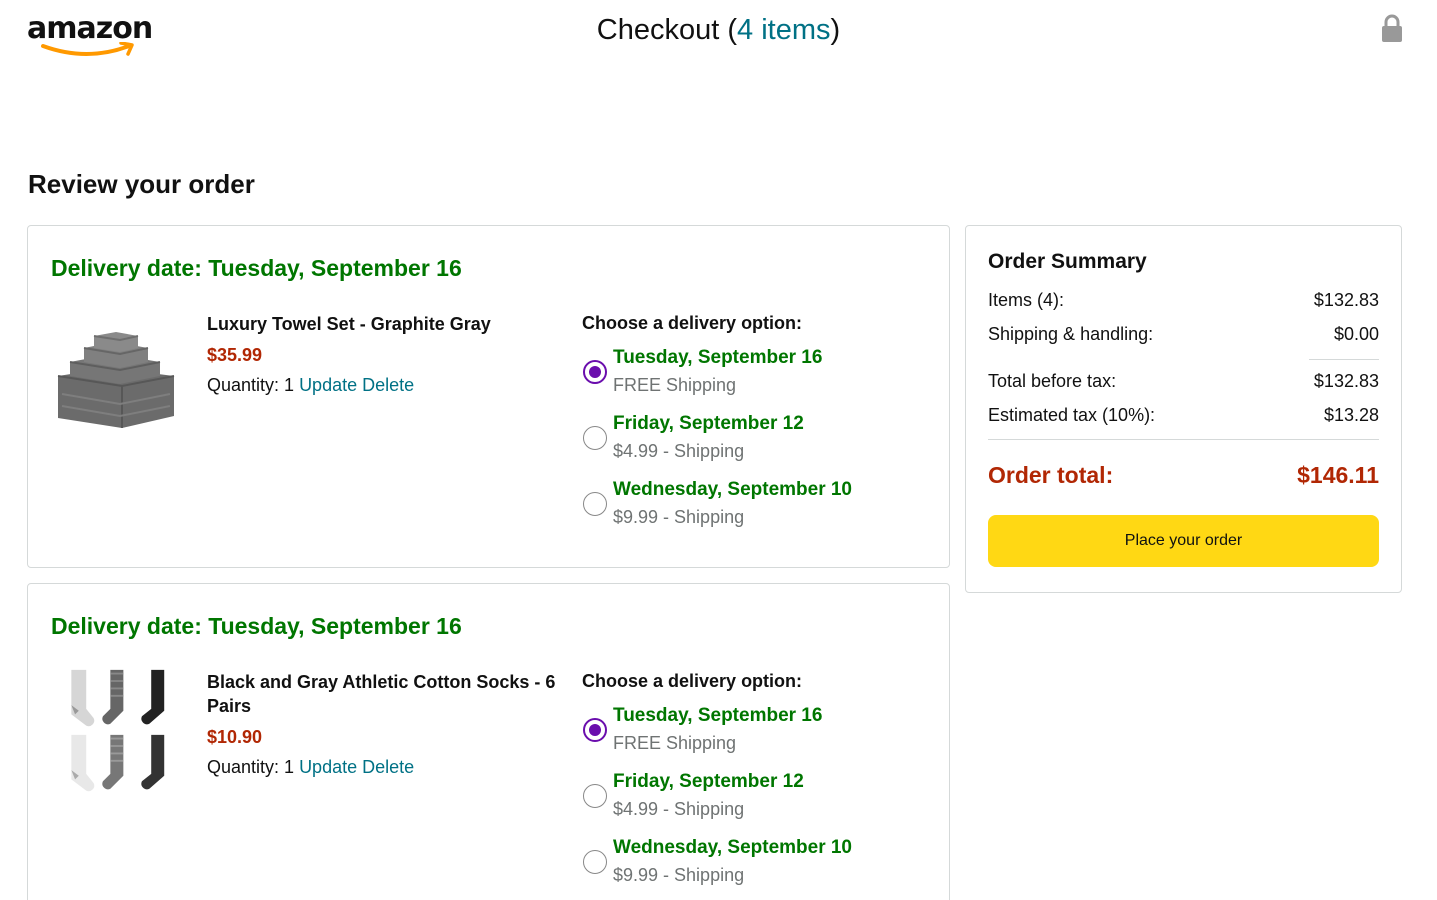  What do you see at coordinates (1072, 415) in the screenshot?
I see `tax-label: Estimated tax (10%):` at bounding box center [1072, 415].